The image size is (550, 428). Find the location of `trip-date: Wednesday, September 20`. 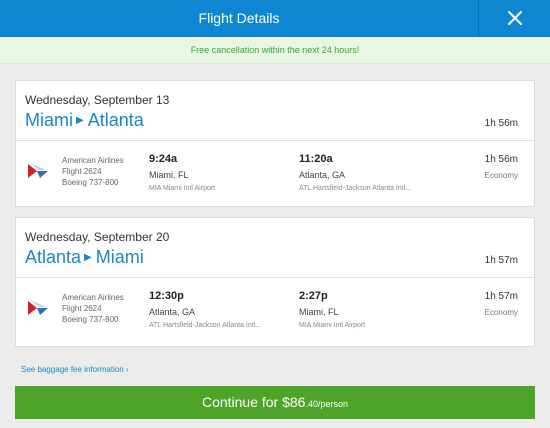

trip-date: Wednesday, September 20 is located at coordinates (97, 237).